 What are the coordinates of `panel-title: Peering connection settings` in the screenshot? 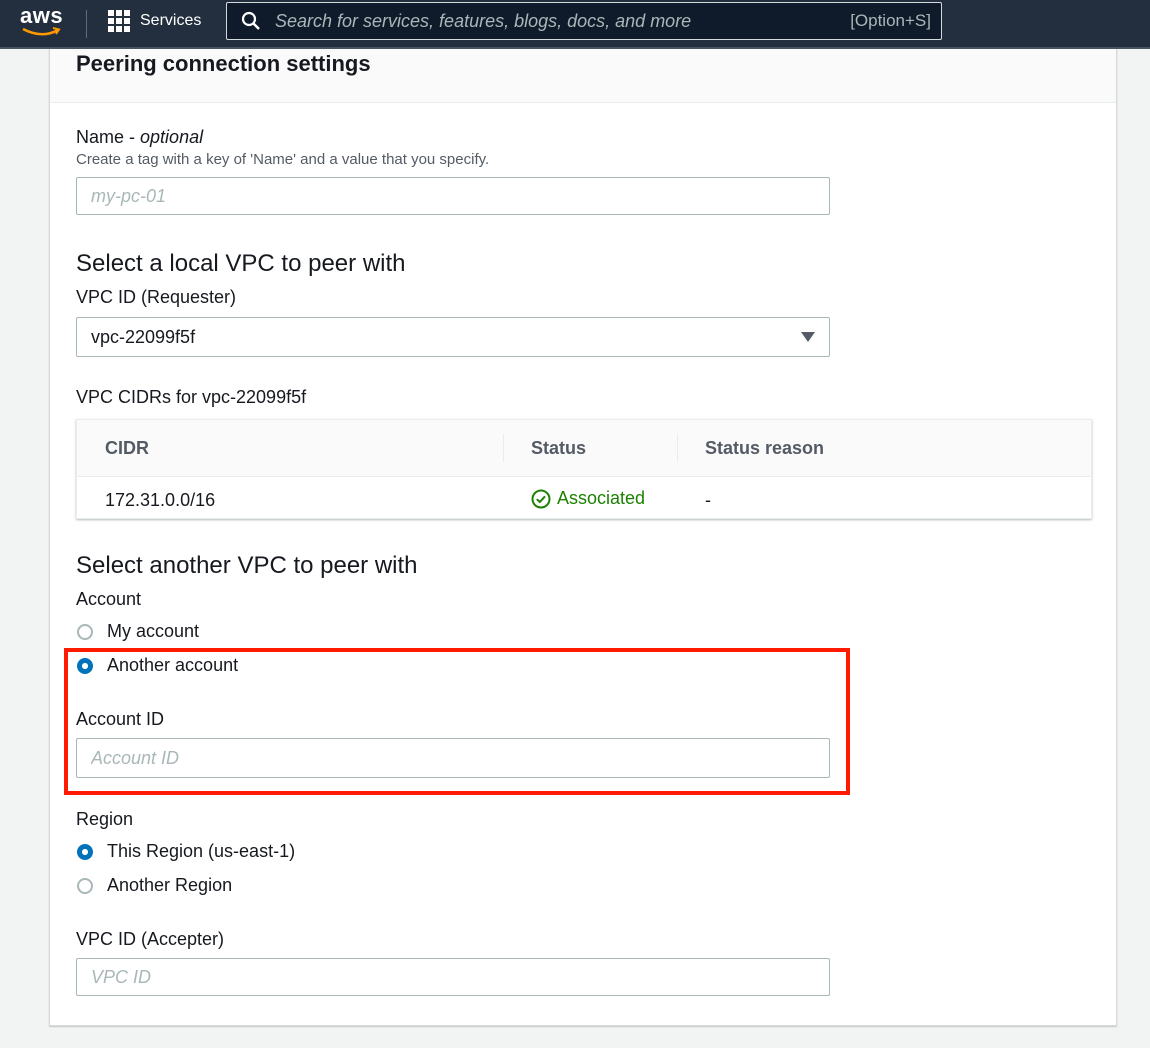 It's located at (223, 64).